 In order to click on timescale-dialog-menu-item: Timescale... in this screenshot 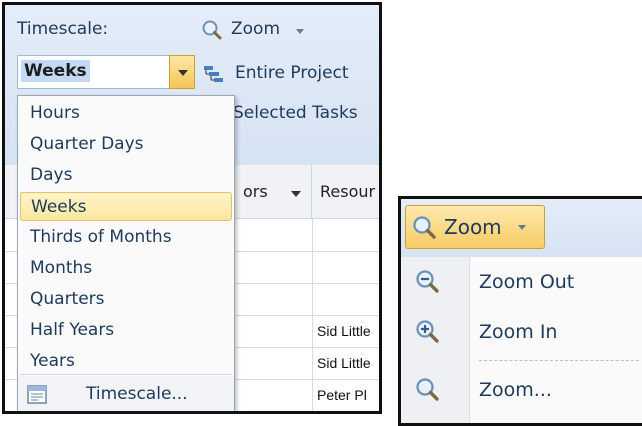, I will do `click(126, 393)`.